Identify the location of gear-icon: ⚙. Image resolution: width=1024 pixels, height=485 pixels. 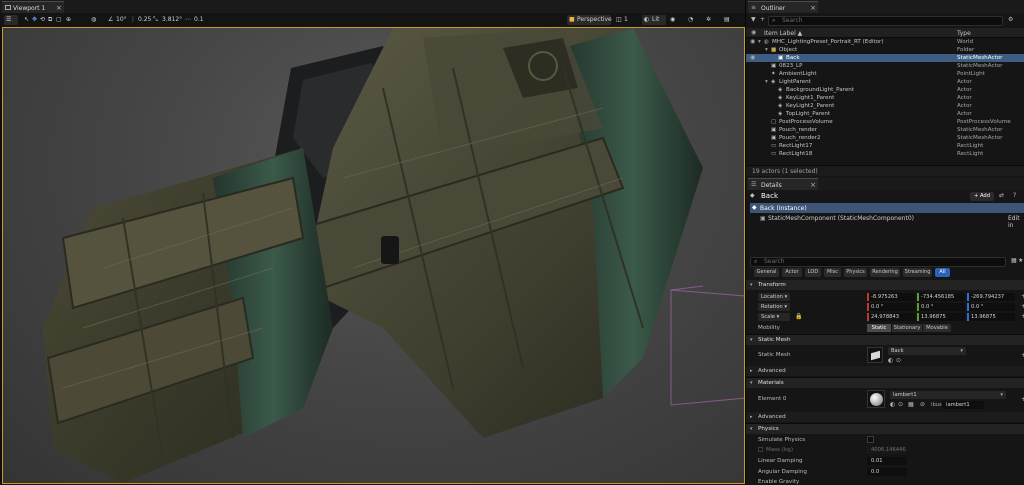
(1010, 19).